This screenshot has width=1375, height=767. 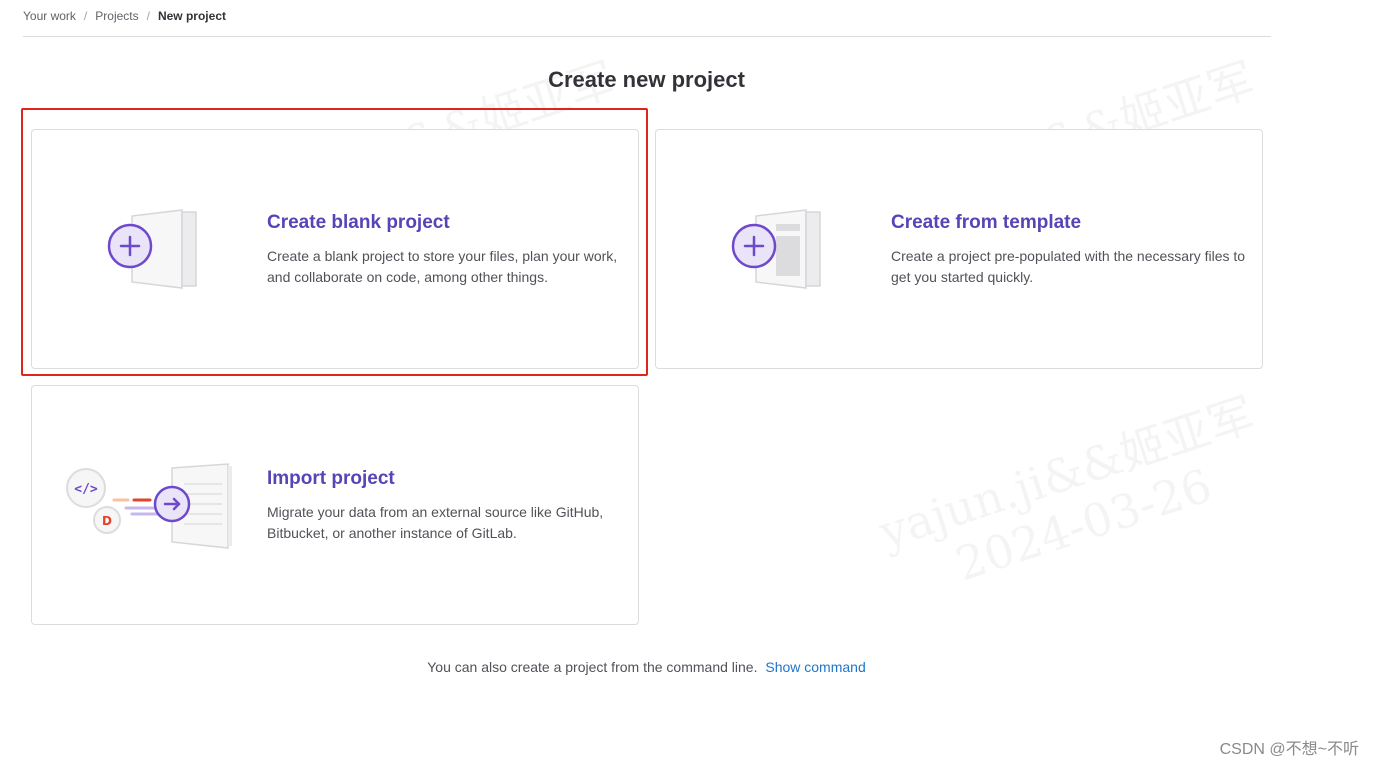 What do you see at coordinates (49, 16) in the screenshot?
I see `breadcrumb-your-work: Your work` at bounding box center [49, 16].